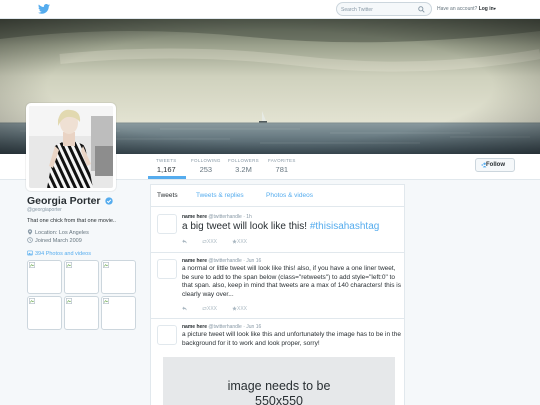  I want to click on location-text: Location: Los Angeles, so click(62, 233).